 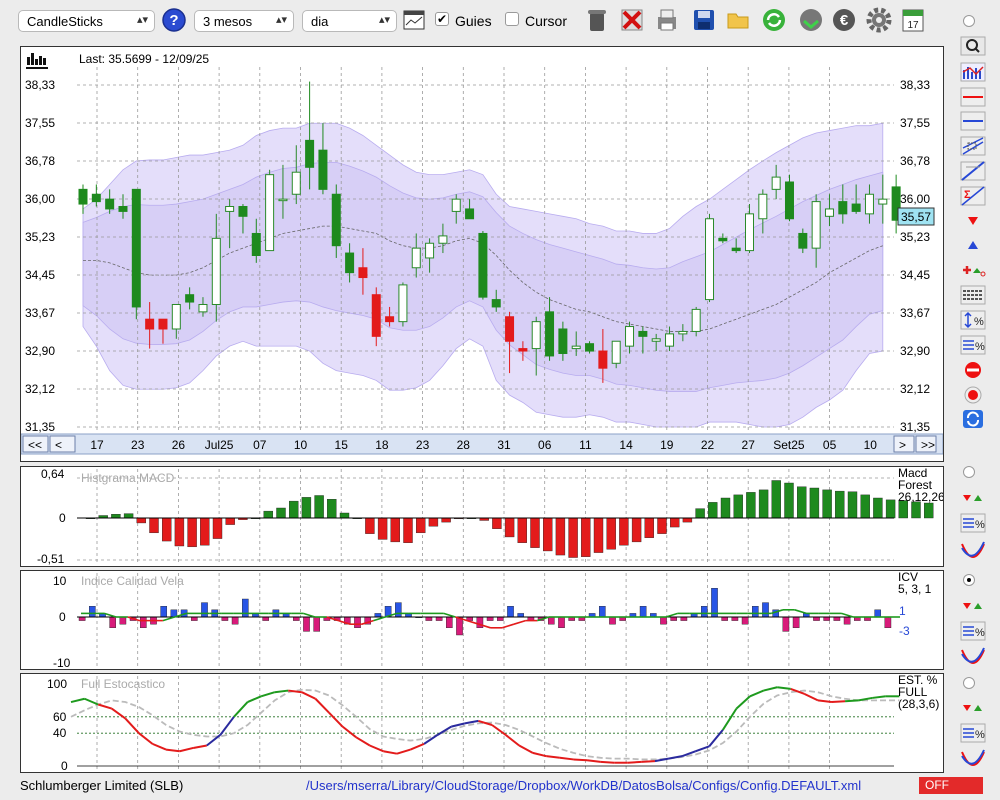 I want to click on sell-signal-tool, so click(x=973, y=221).